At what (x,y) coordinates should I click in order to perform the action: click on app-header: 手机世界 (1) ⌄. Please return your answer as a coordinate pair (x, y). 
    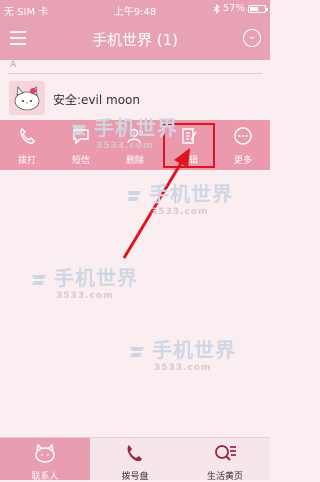
    Looking at the image, I should click on (135, 39).